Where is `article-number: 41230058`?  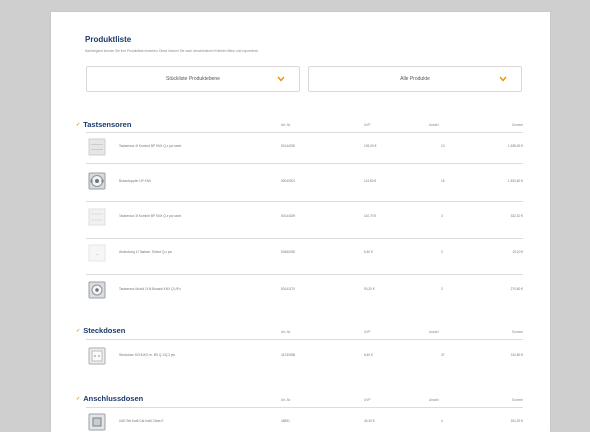 article-number: 41230058 is located at coordinates (288, 355).